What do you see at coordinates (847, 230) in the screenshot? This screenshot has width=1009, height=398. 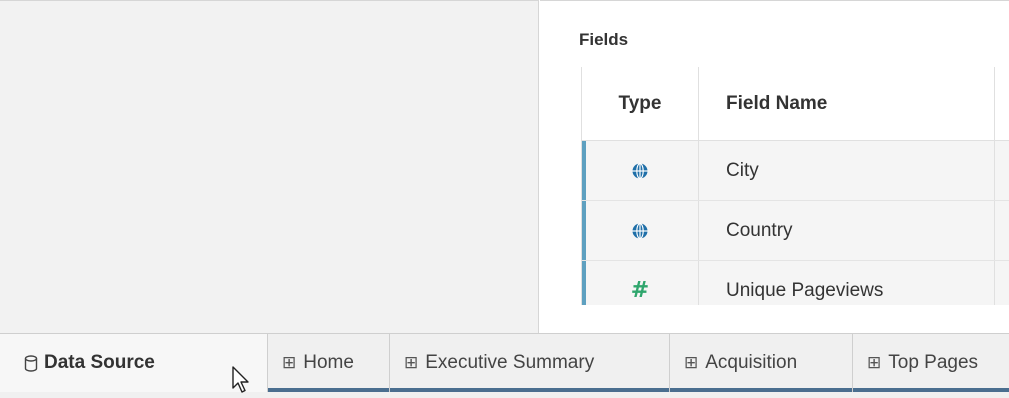 I see `field-name-cell: Country` at bounding box center [847, 230].